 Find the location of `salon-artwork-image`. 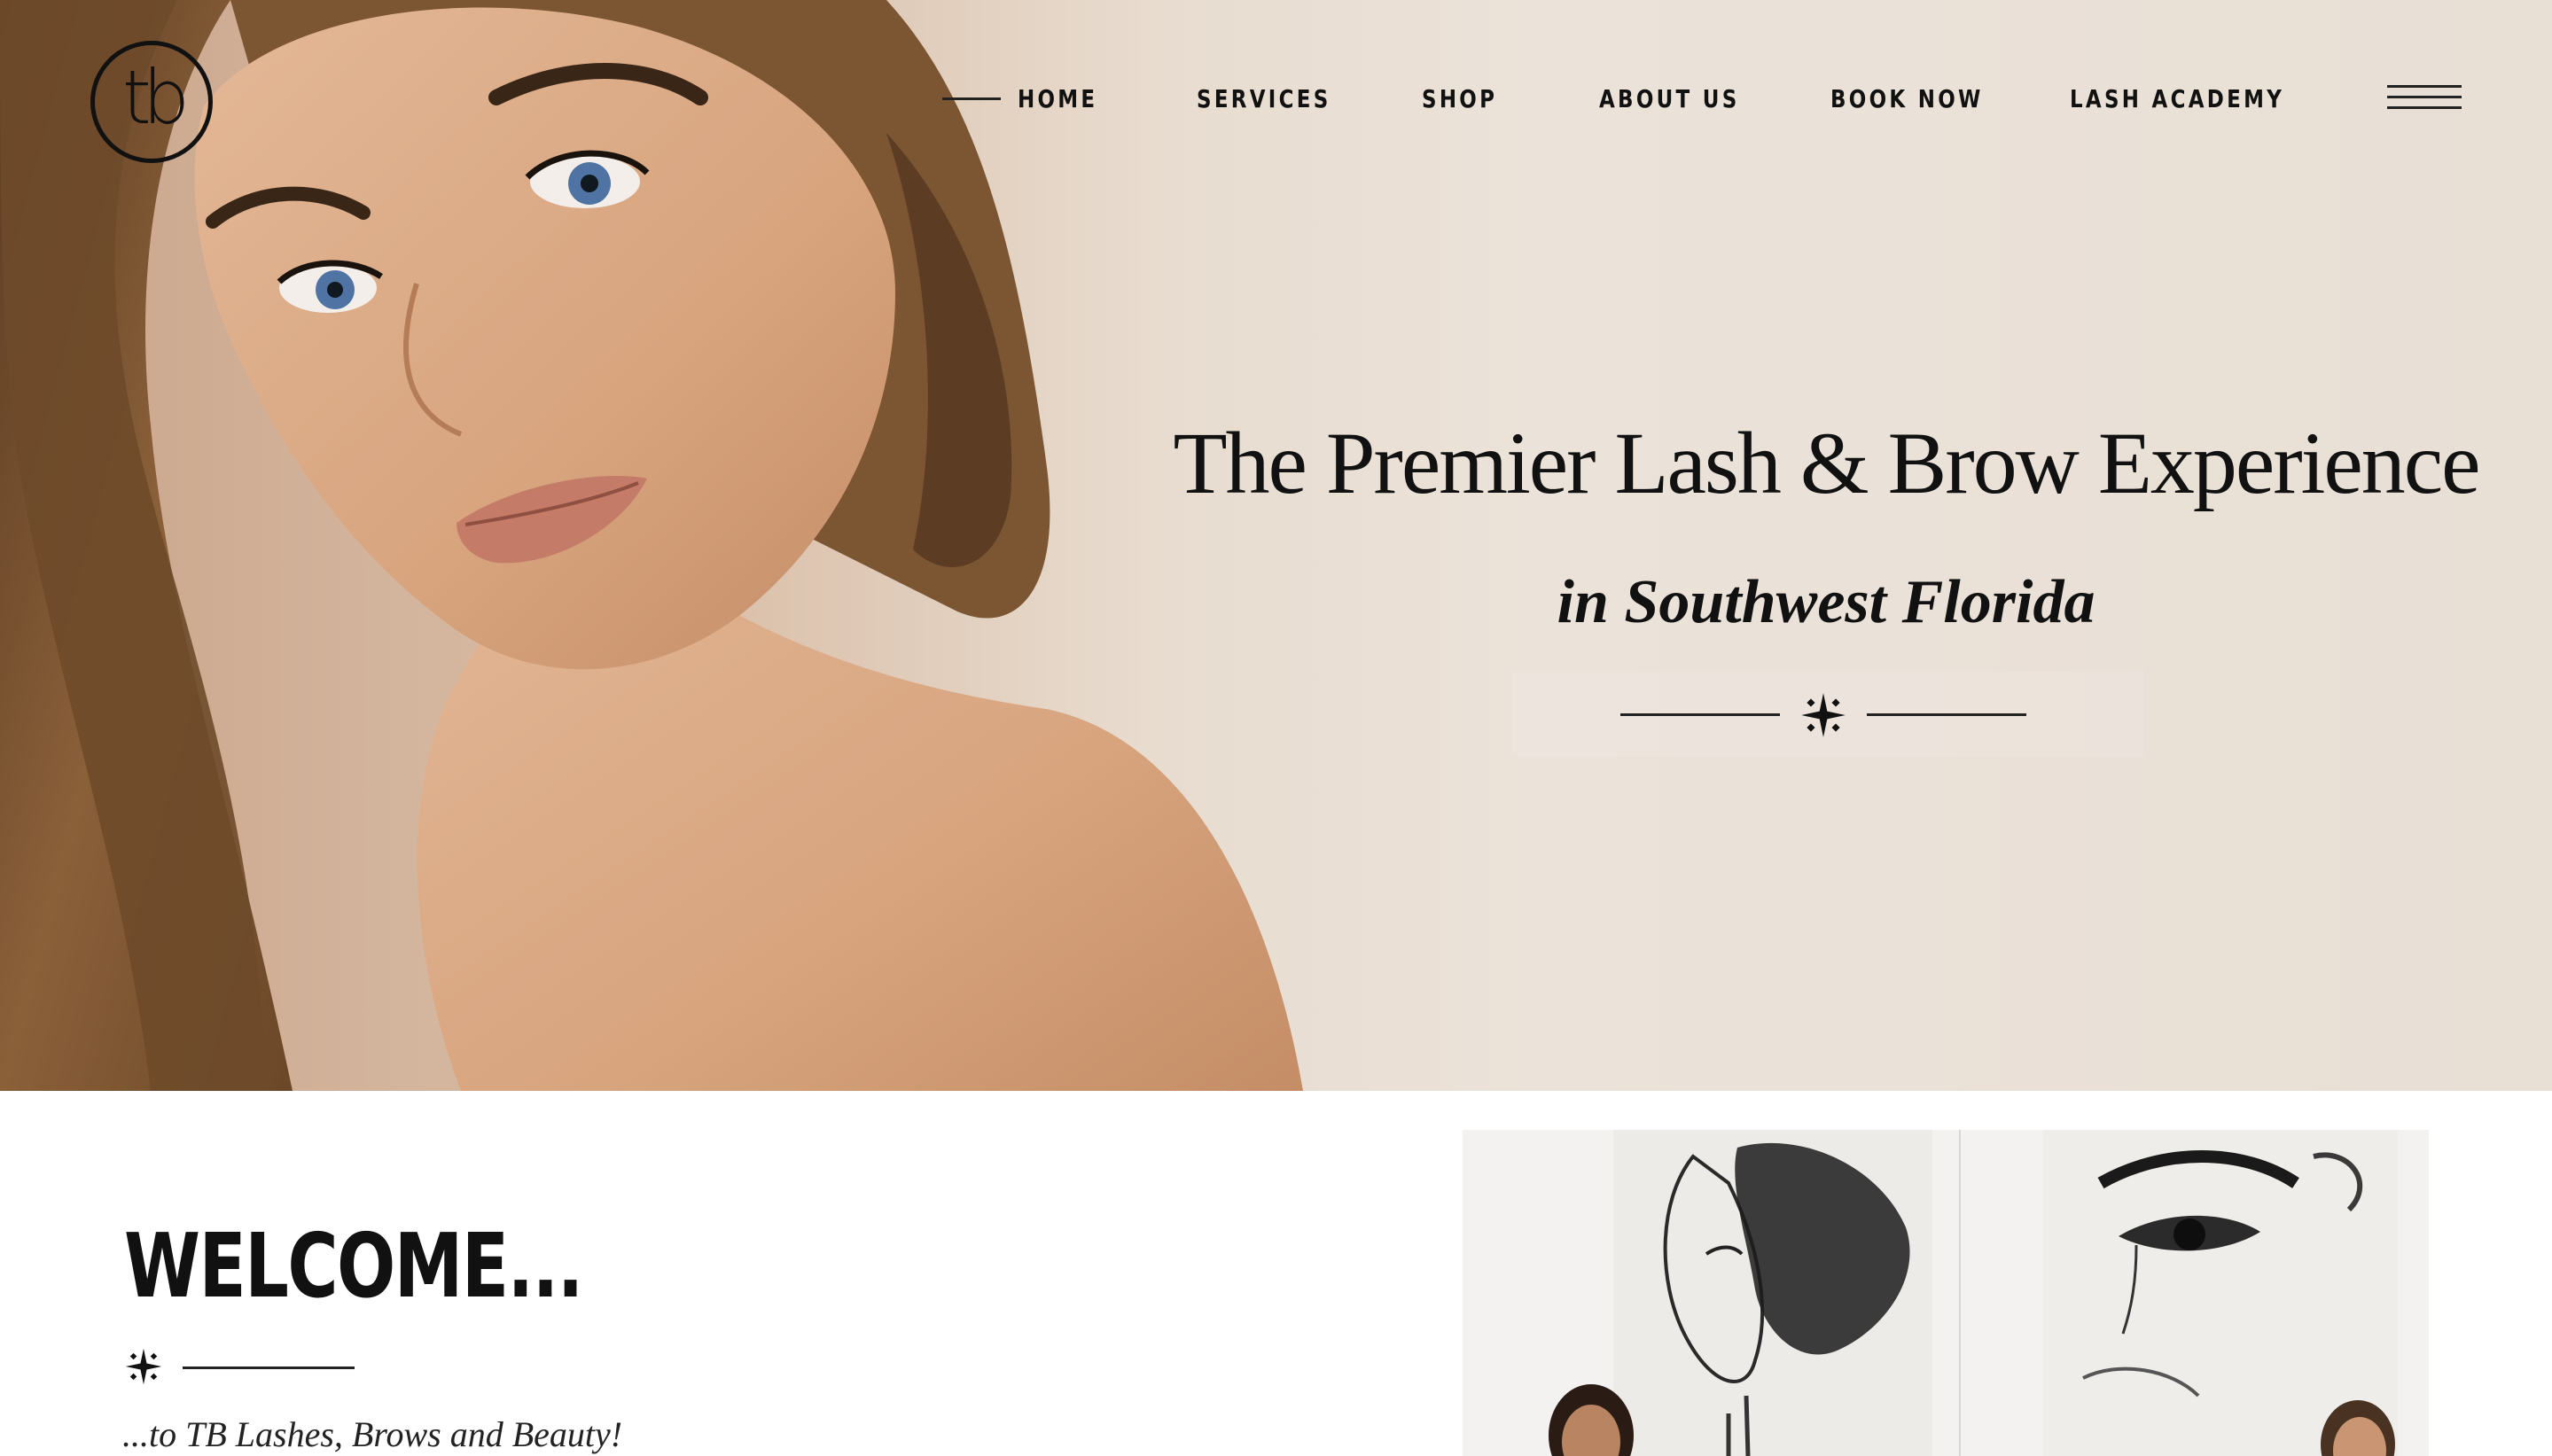

salon-artwork-image is located at coordinates (1946, 1293).